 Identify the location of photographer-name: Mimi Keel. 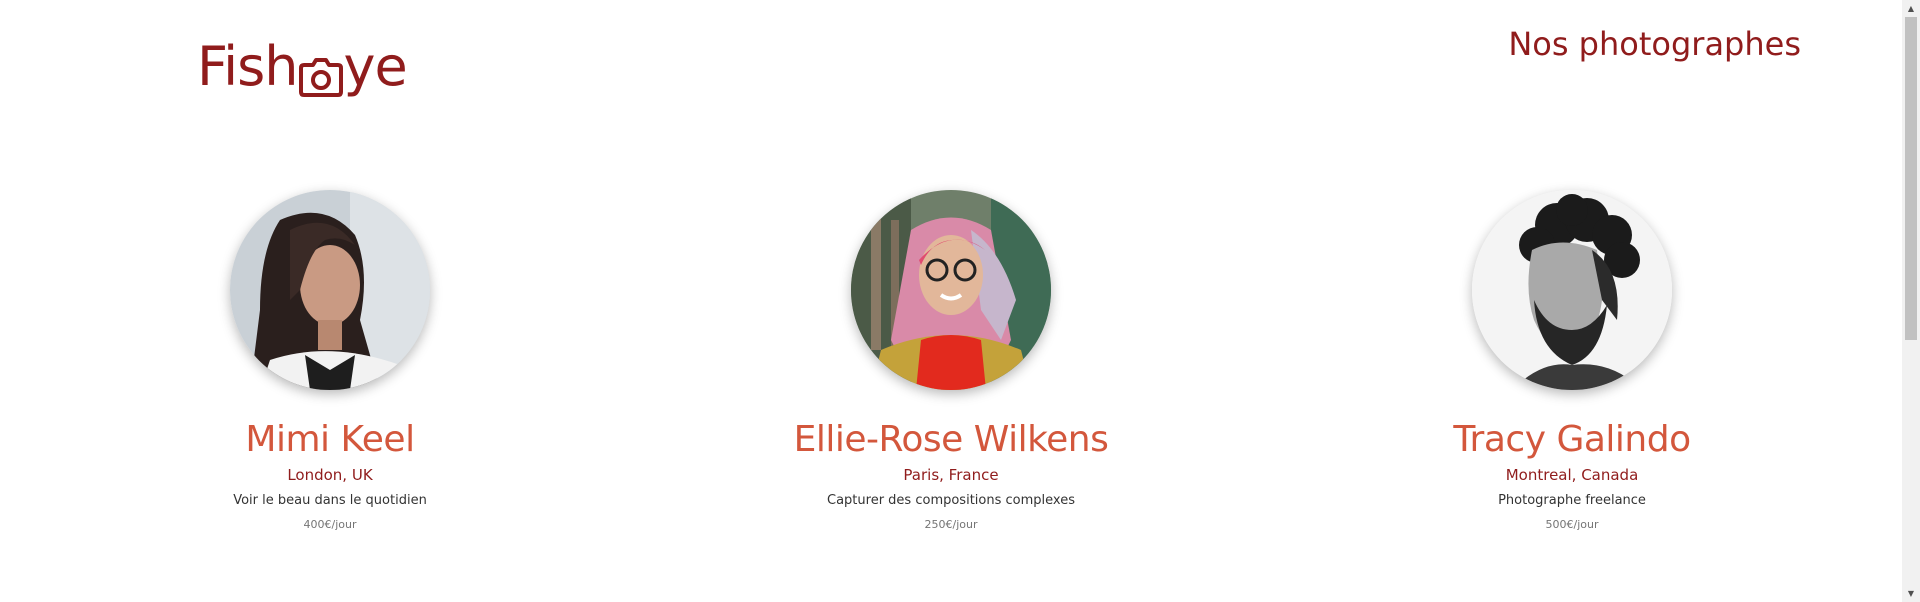
(330, 439).